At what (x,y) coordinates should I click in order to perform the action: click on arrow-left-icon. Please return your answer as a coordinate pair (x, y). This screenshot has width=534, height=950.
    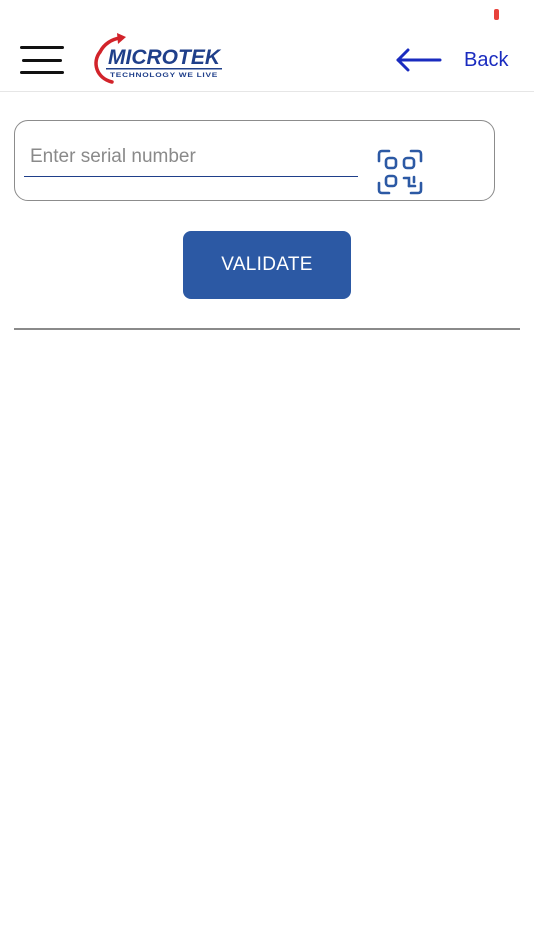
    Looking at the image, I should click on (419, 60).